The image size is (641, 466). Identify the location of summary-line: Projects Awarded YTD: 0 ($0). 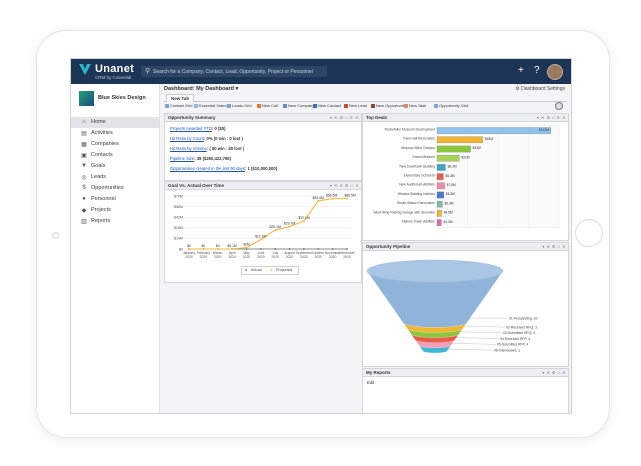
(197, 128).